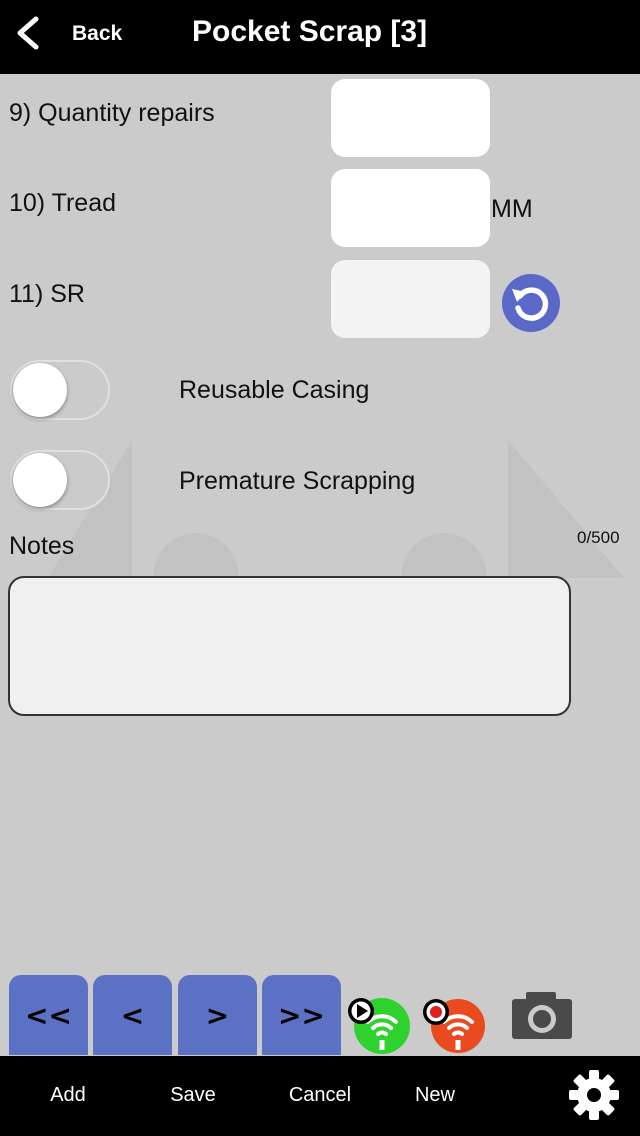 This screenshot has height=1136, width=640. I want to click on reusable-casing-toggle, so click(60, 390).